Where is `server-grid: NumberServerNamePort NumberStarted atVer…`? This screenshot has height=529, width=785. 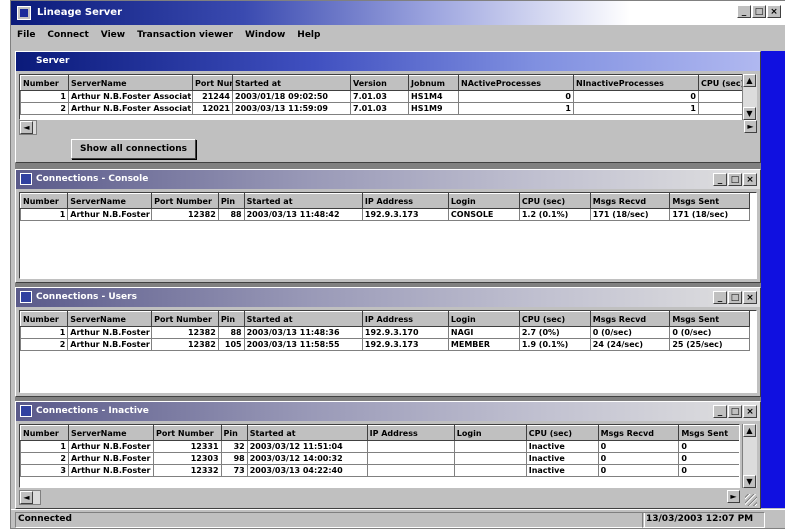 server-grid: NumberServerNamePort NumberStarted atVer… is located at coordinates (388, 97).